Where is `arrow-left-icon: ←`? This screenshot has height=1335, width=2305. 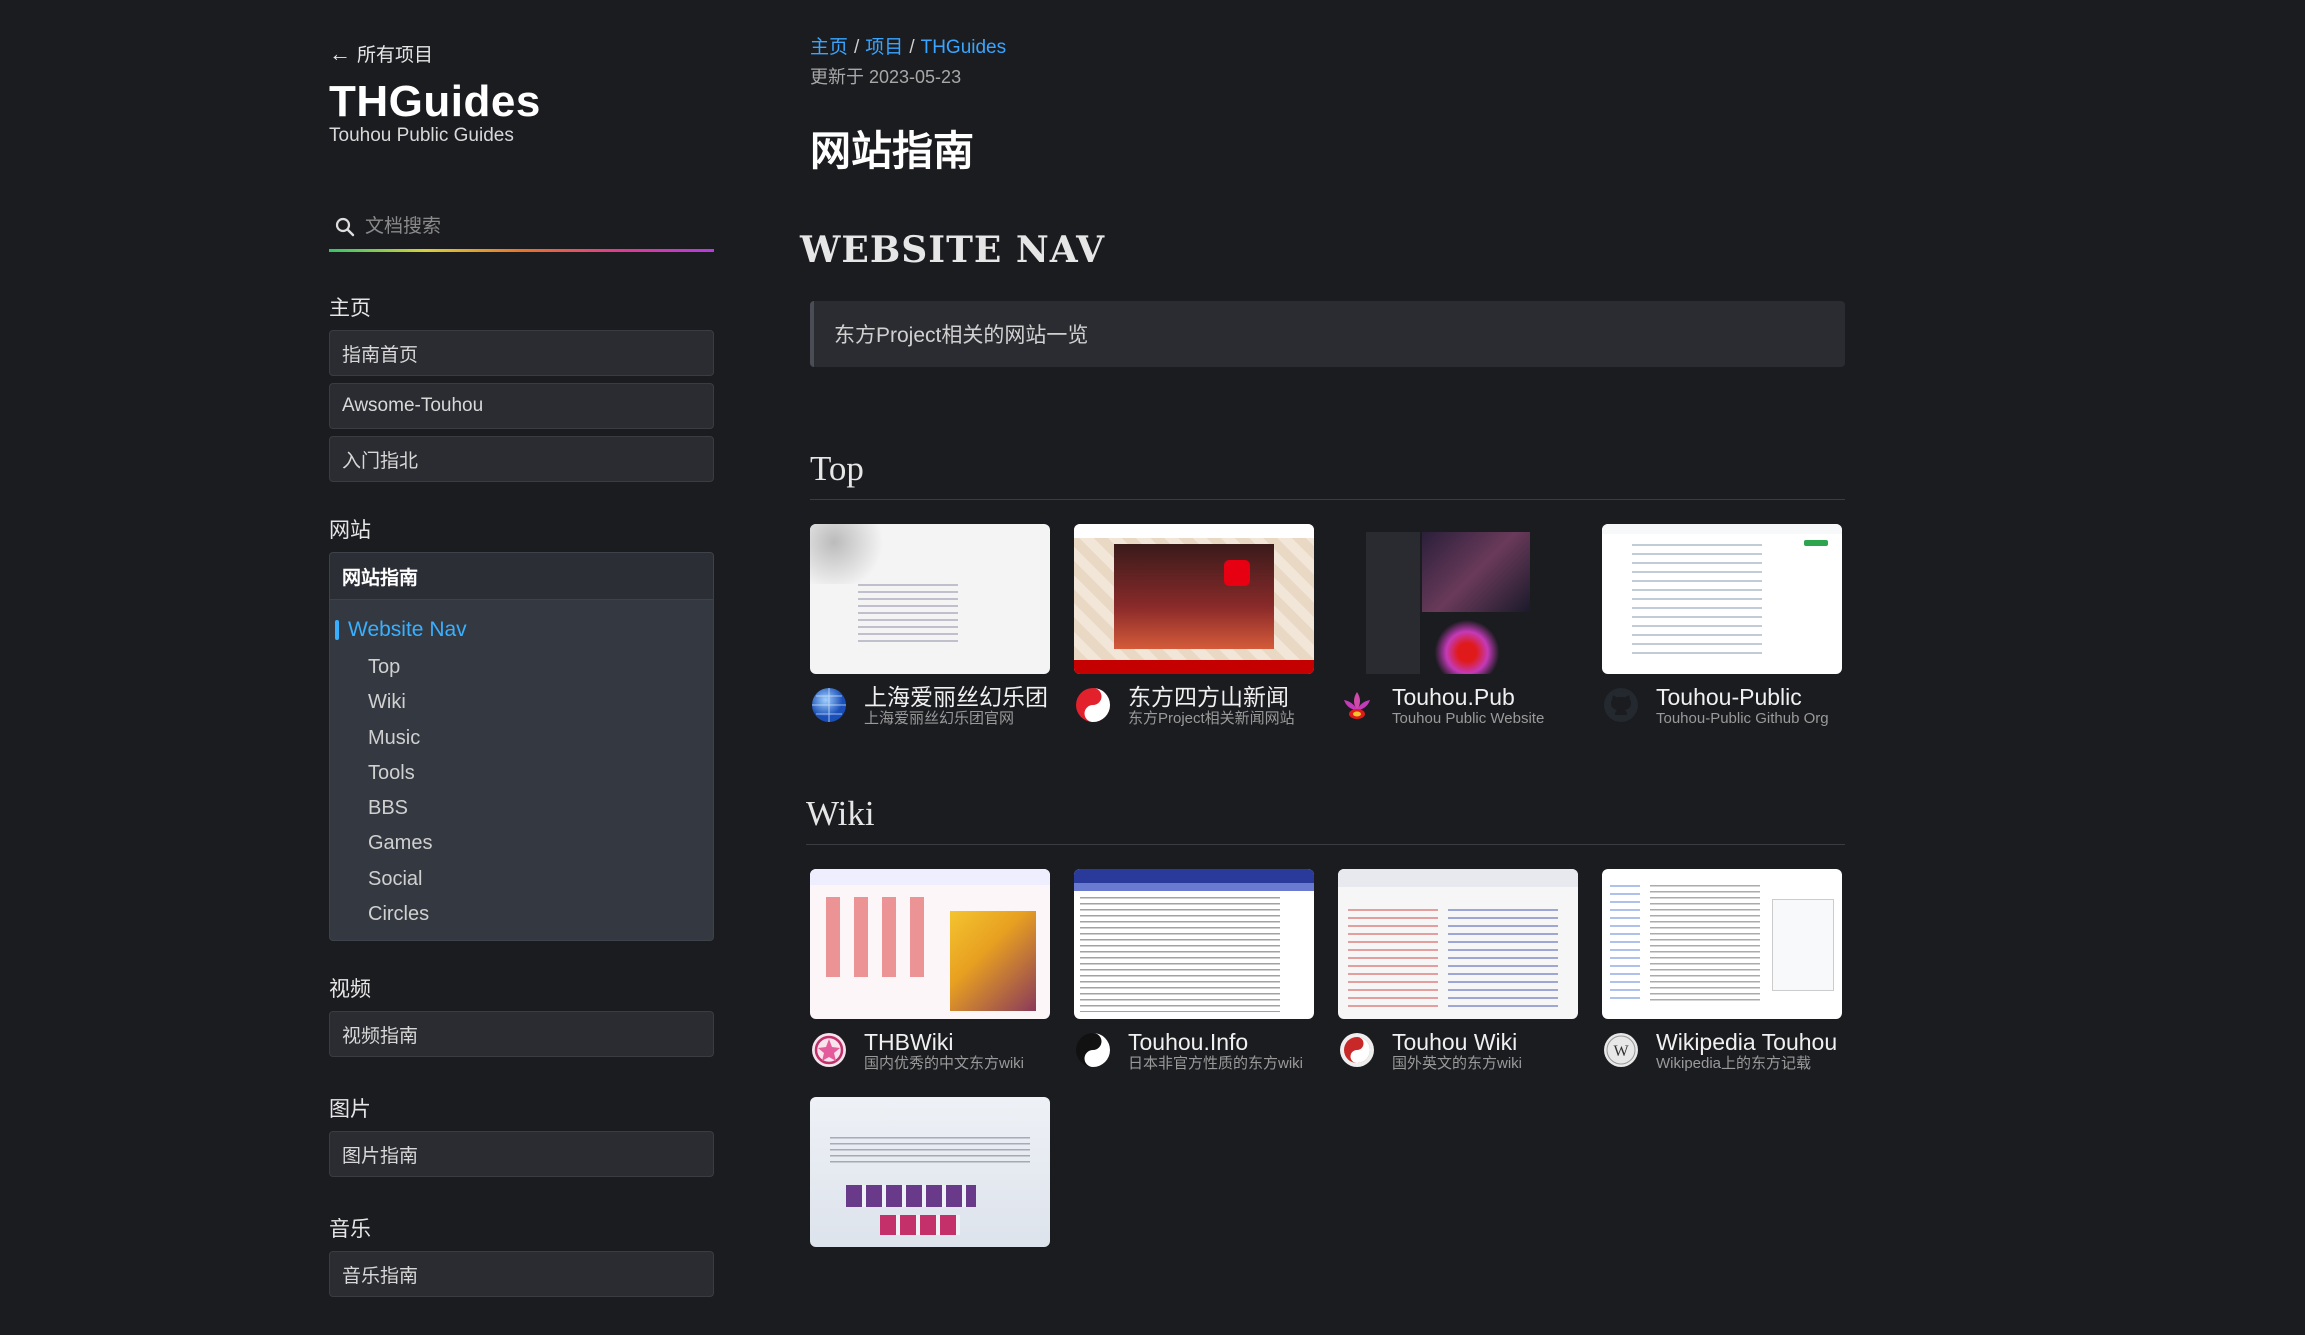
arrow-left-icon: ← is located at coordinates (340, 53).